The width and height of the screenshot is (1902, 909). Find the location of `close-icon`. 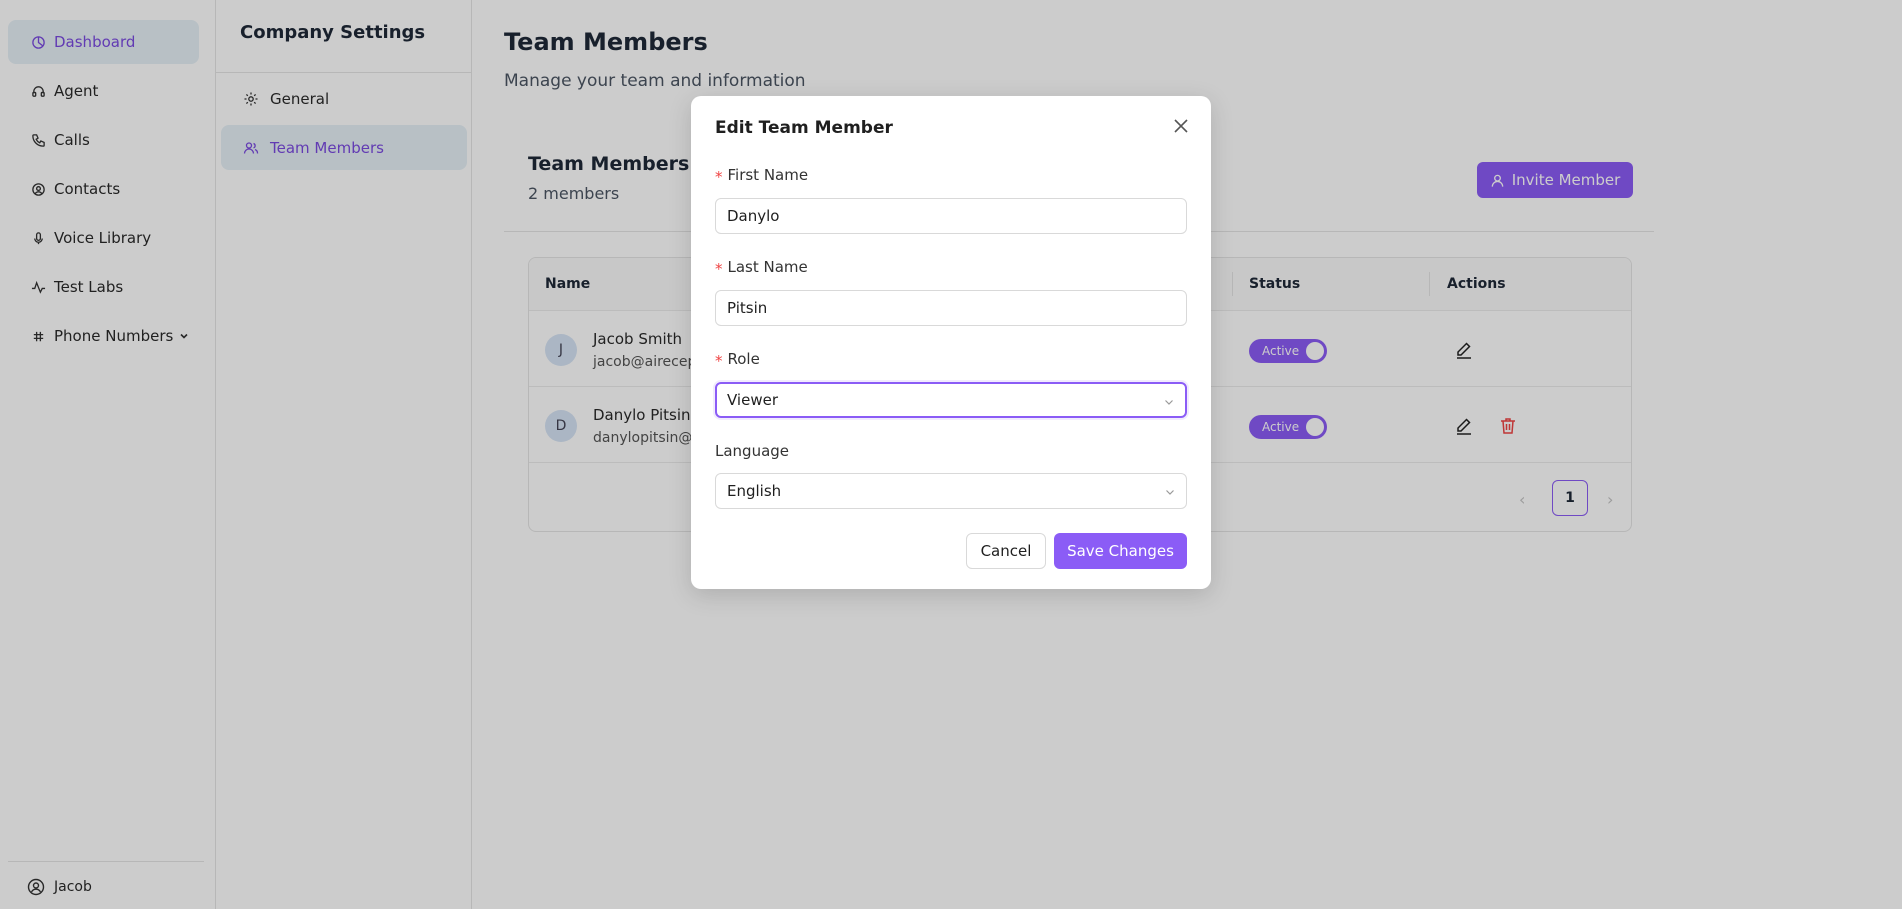

close-icon is located at coordinates (1181, 126).